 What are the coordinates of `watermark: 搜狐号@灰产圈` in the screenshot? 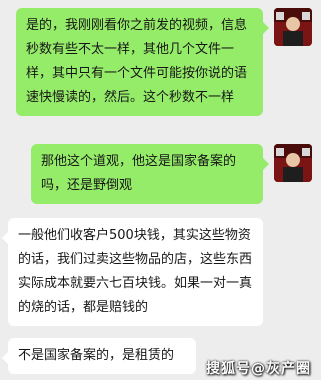 It's located at (258, 369).